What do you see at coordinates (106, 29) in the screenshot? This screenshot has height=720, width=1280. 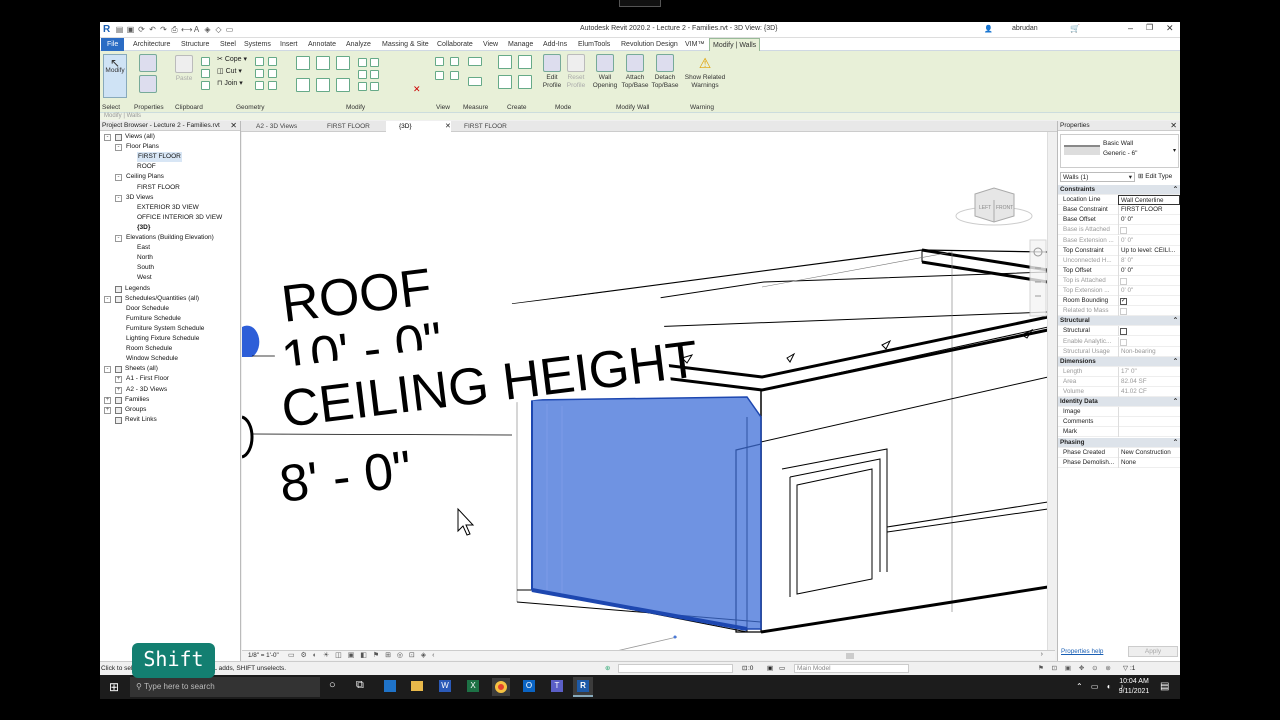 I see `revit-logo-icon: R` at bounding box center [106, 29].